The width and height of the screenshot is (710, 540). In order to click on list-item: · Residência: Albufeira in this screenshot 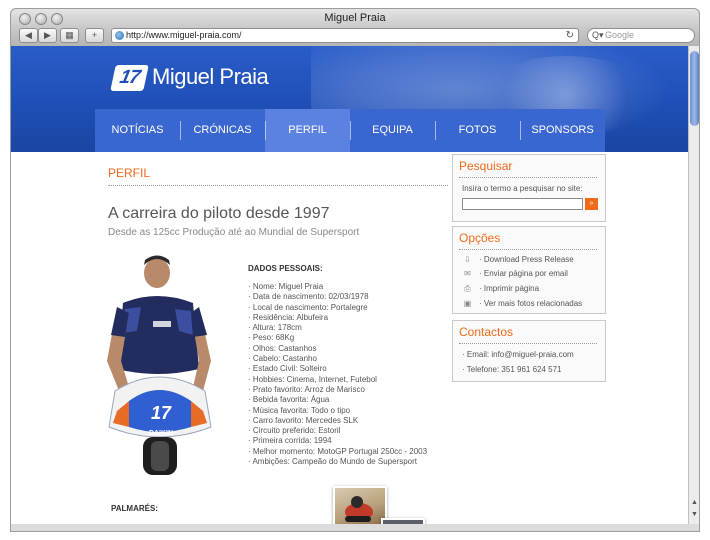, I will do `click(288, 317)`.